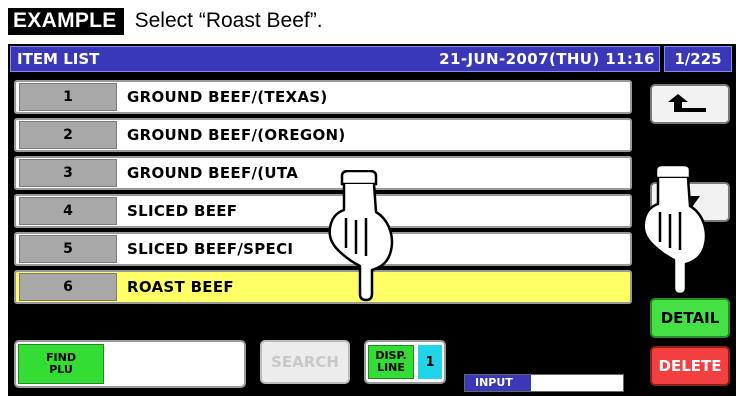  I want to click on example-caption: EXAMPLE Select “Roast Beef”., so click(165, 21).